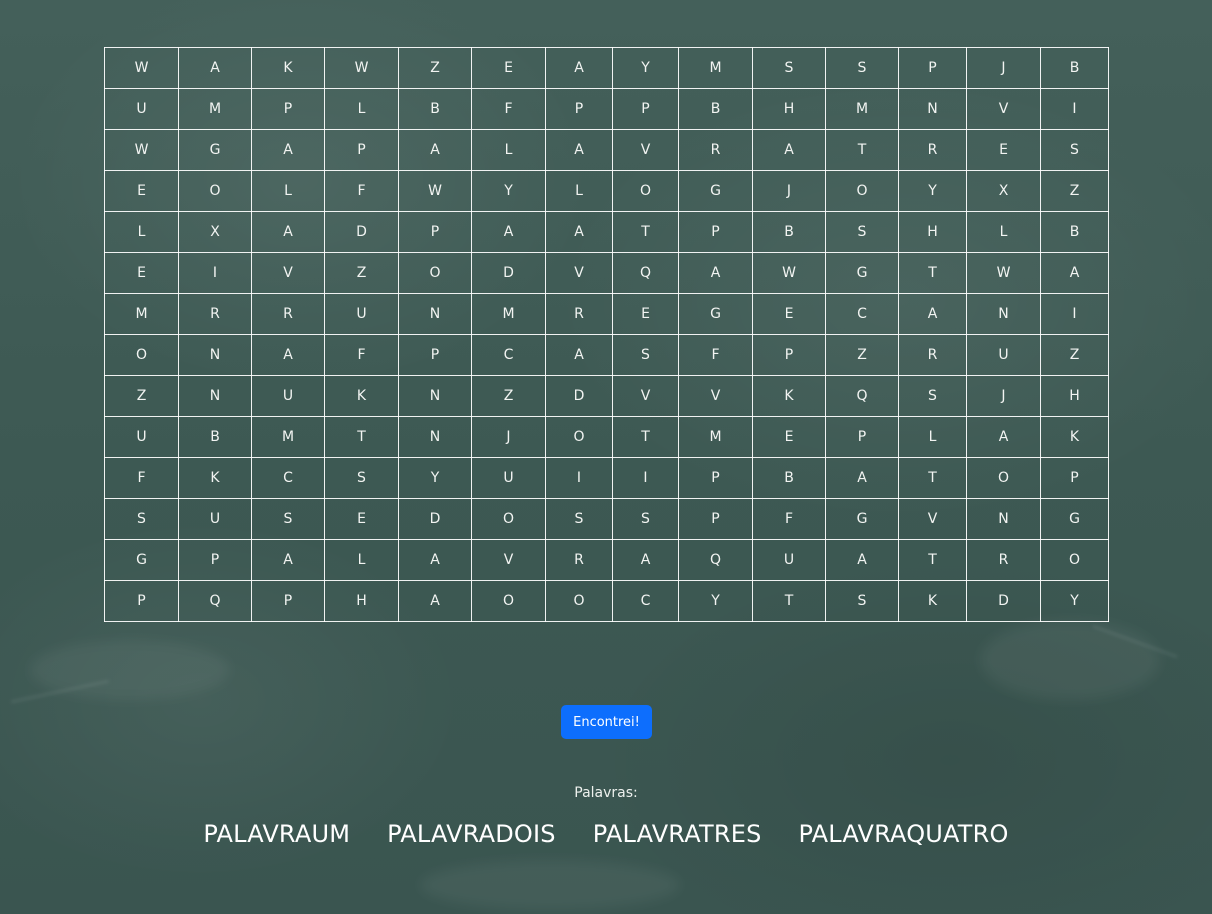 This screenshot has width=1212, height=914. What do you see at coordinates (715, 68) in the screenshot?
I see `grid-cell: M` at bounding box center [715, 68].